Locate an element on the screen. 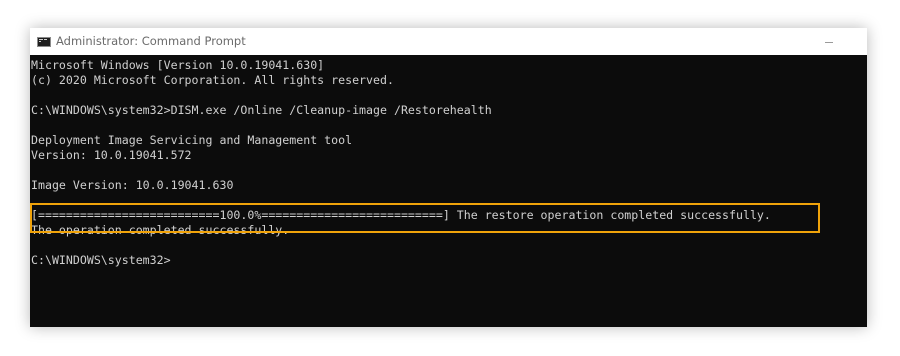  highlight-box is located at coordinates (425, 218).